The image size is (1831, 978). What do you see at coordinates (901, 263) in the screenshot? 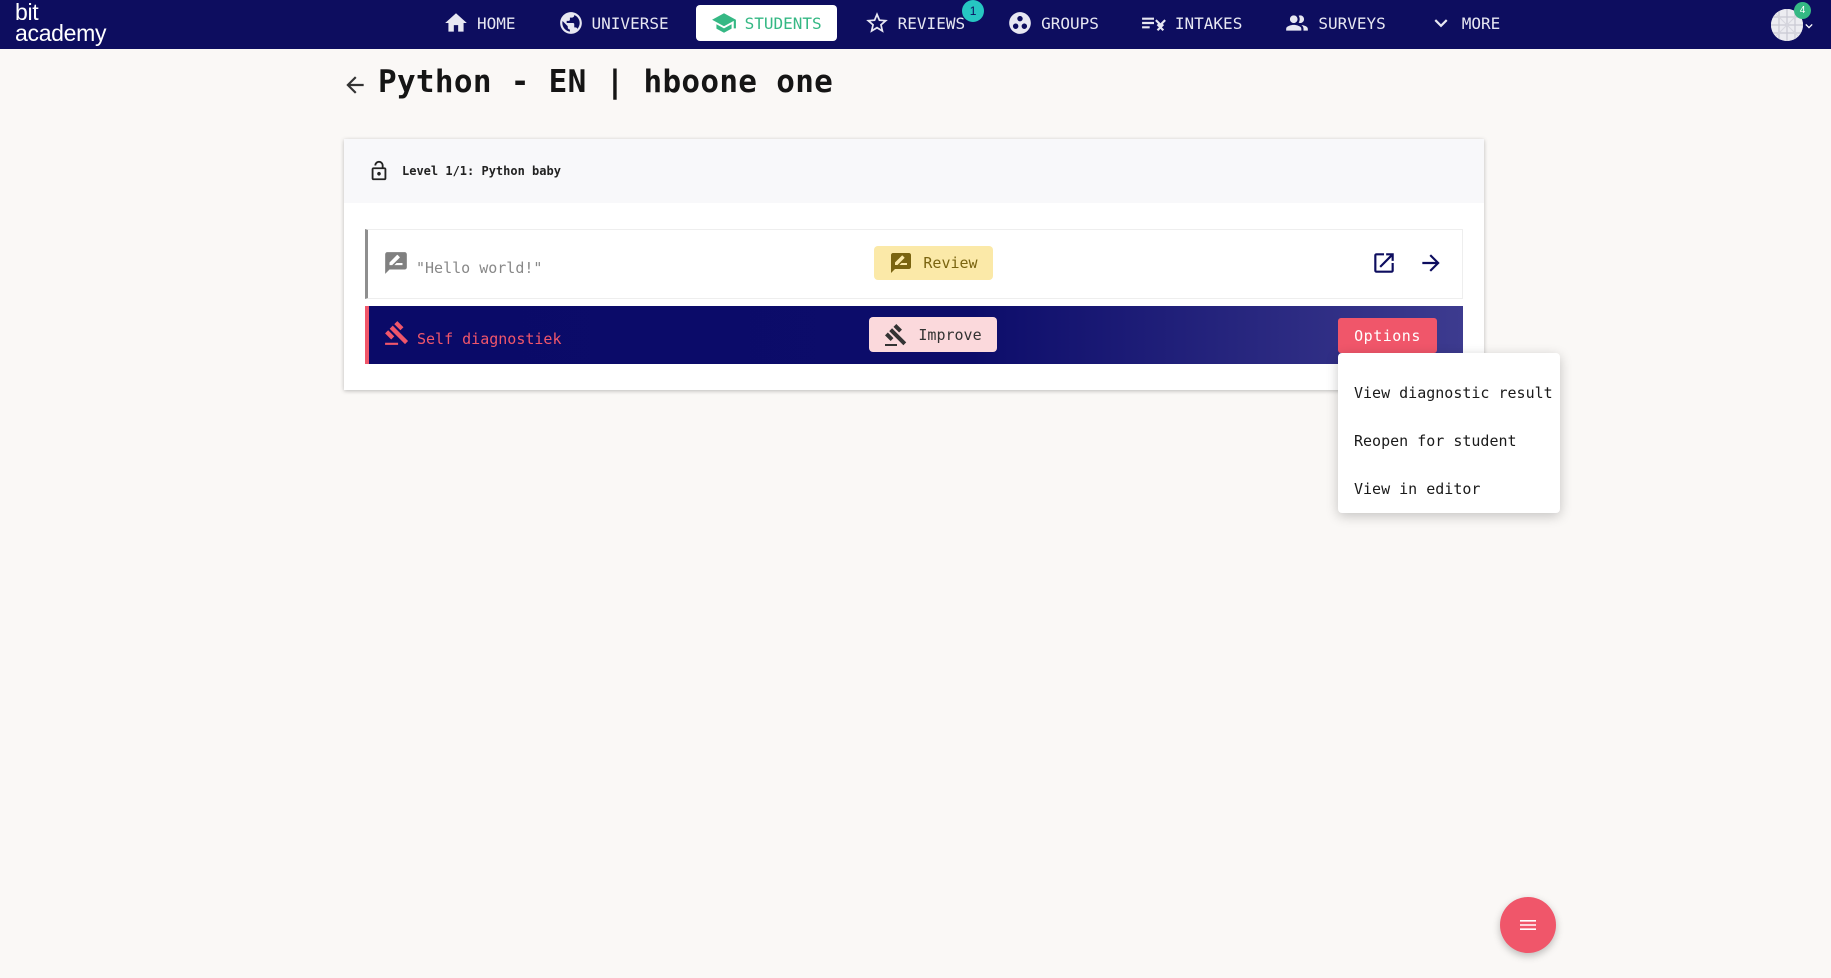
I see `rate-review-icon` at bounding box center [901, 263].